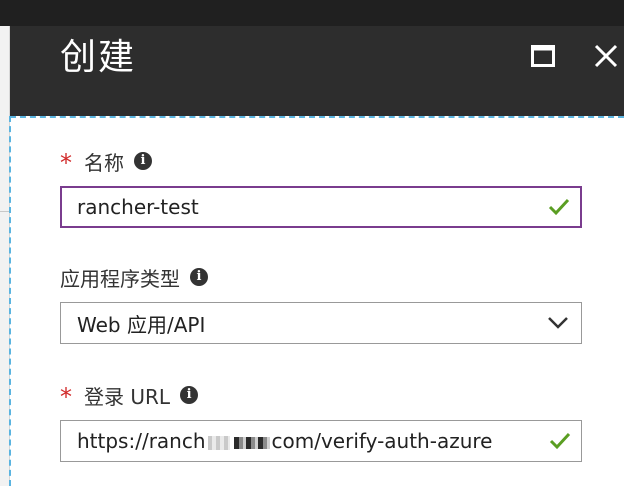  Describe the element at coordinates (558, 323) in the screenshot. I see `chevron-down-icon` at that location.